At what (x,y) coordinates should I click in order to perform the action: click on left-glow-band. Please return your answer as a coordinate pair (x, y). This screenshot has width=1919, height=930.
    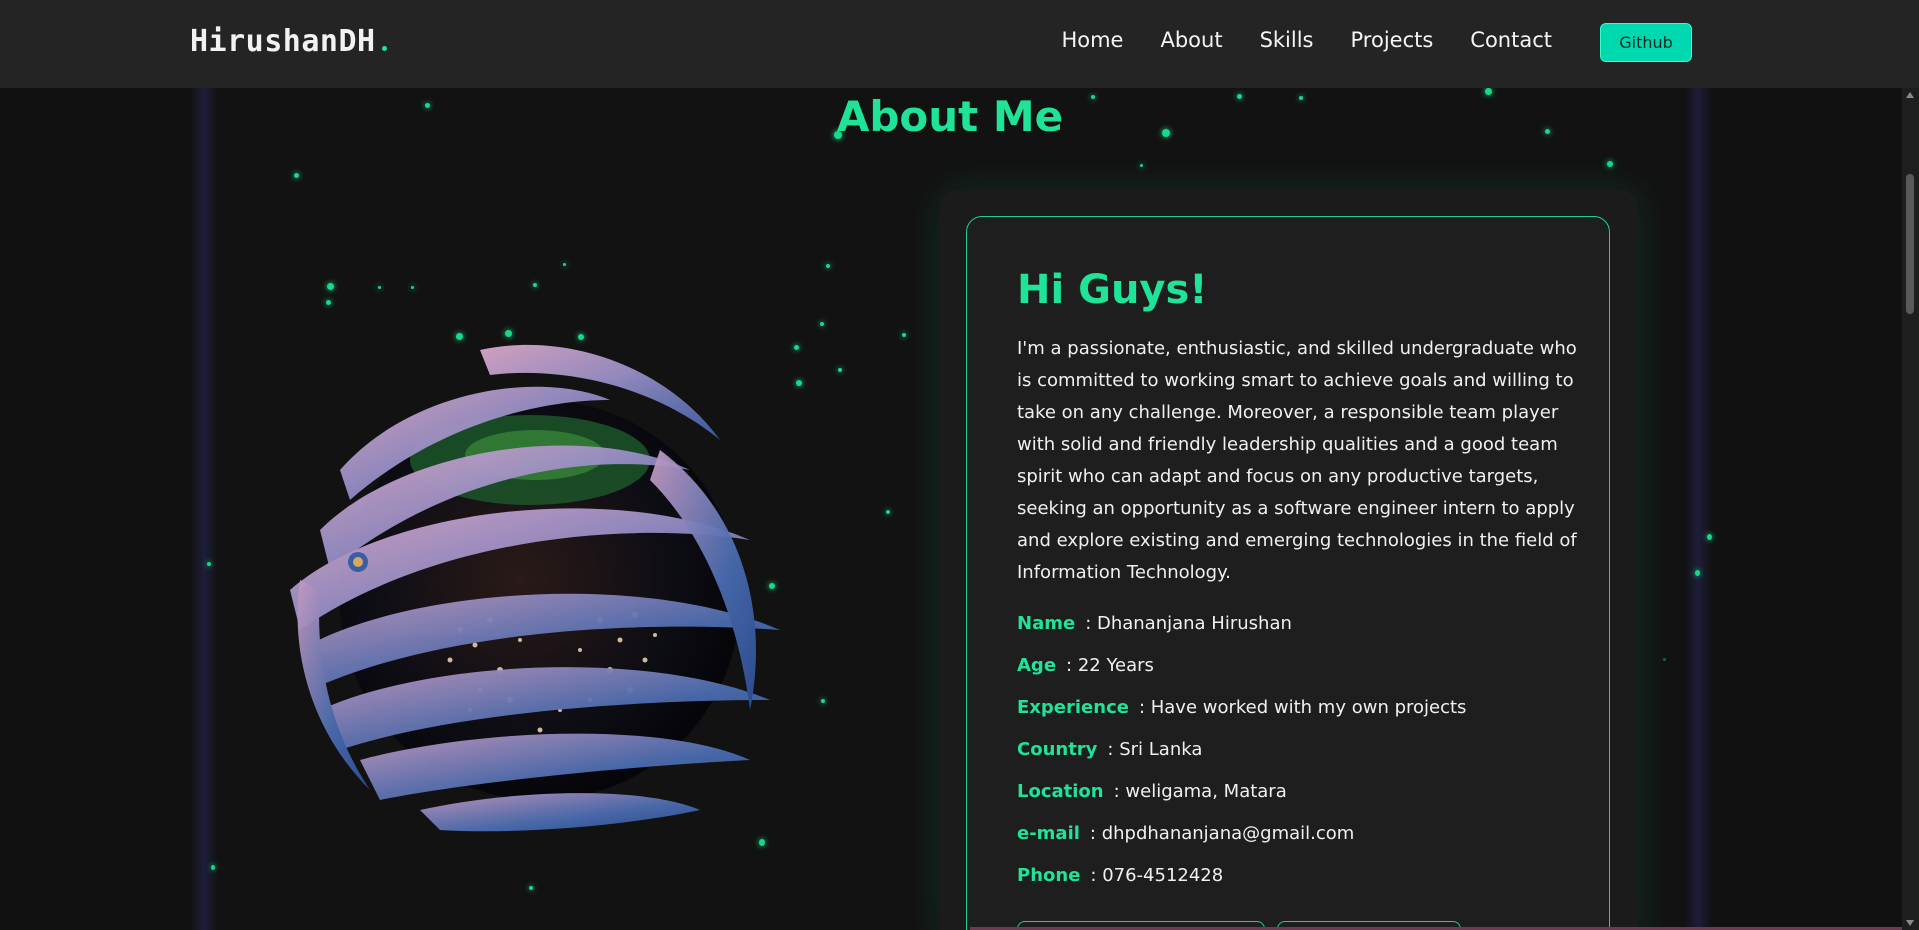
    Looking at the image, I should click on (204, 509).